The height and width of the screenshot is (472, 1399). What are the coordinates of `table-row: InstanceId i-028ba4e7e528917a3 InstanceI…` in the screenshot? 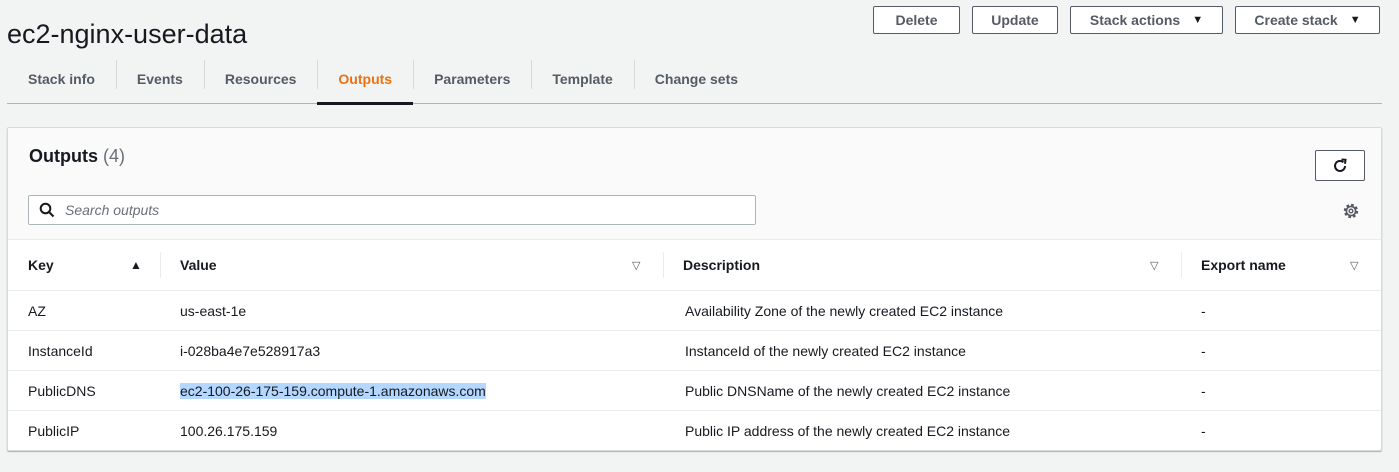 It's located at (694, 351).